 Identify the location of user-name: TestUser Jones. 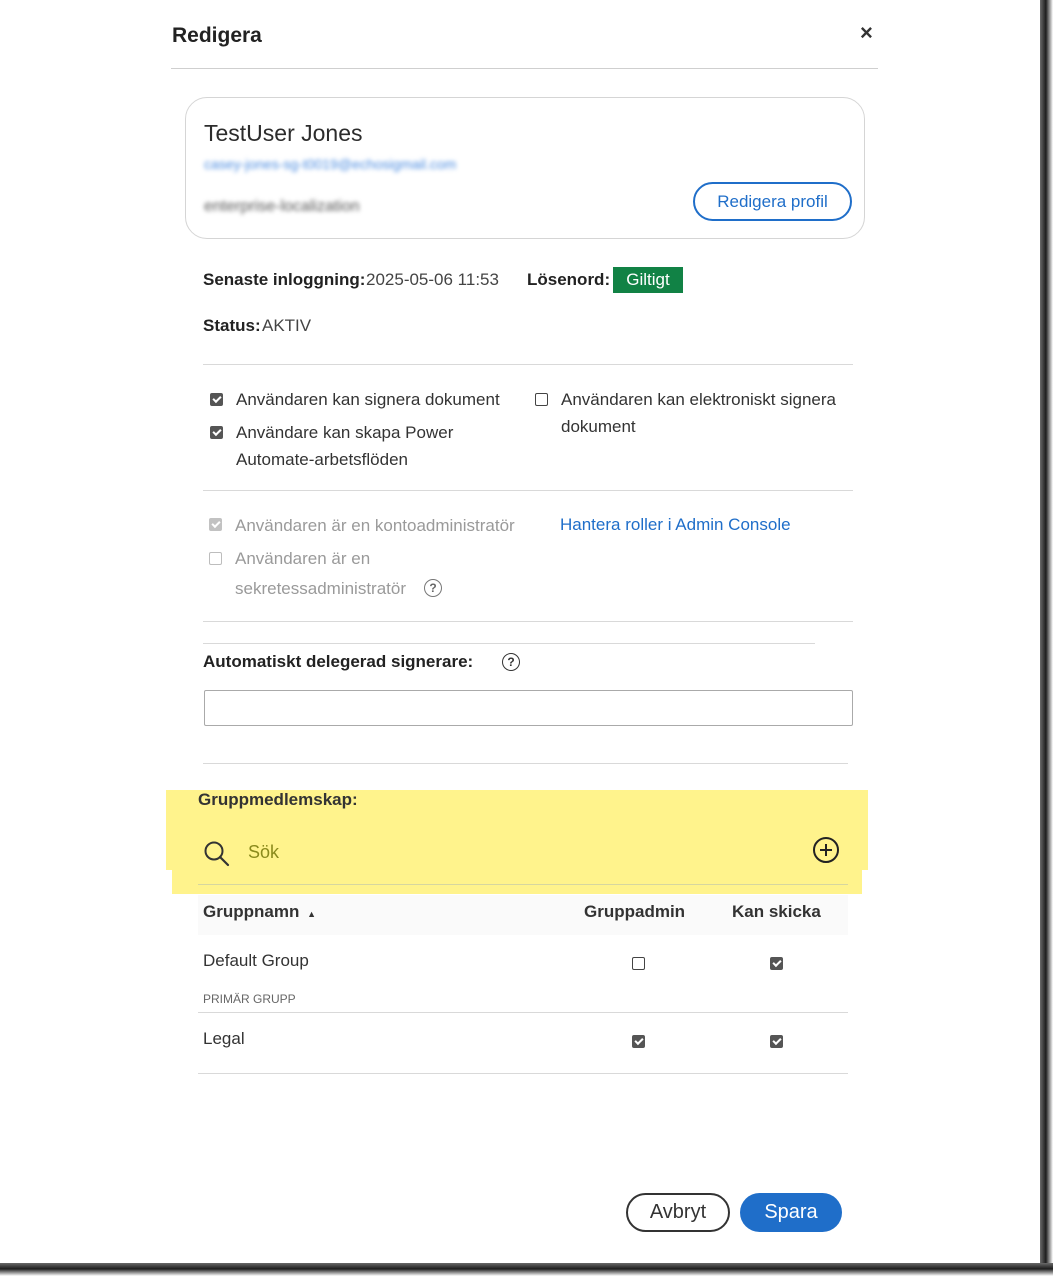
(283, 133).